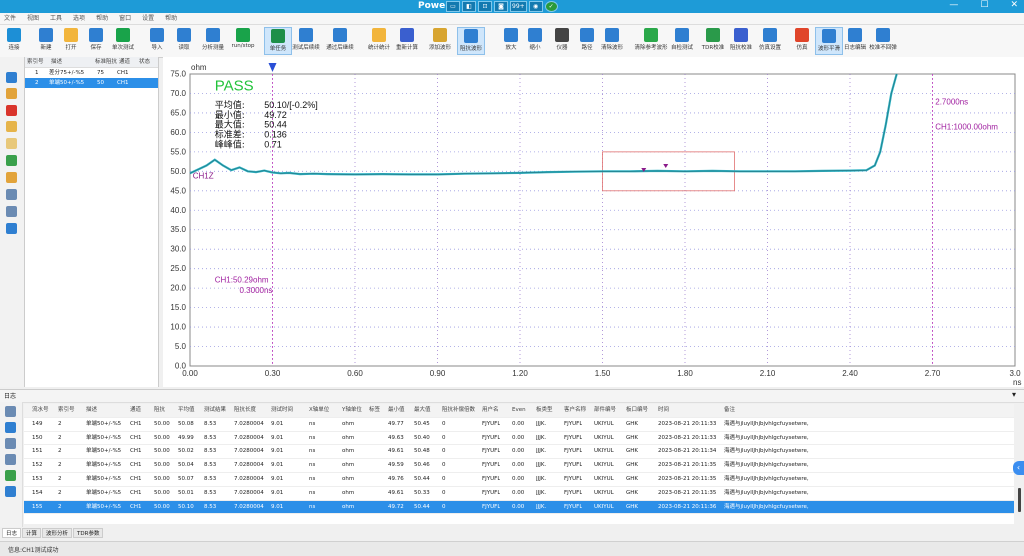  I want to click on menu-item: 窗口, so click(125, 18).